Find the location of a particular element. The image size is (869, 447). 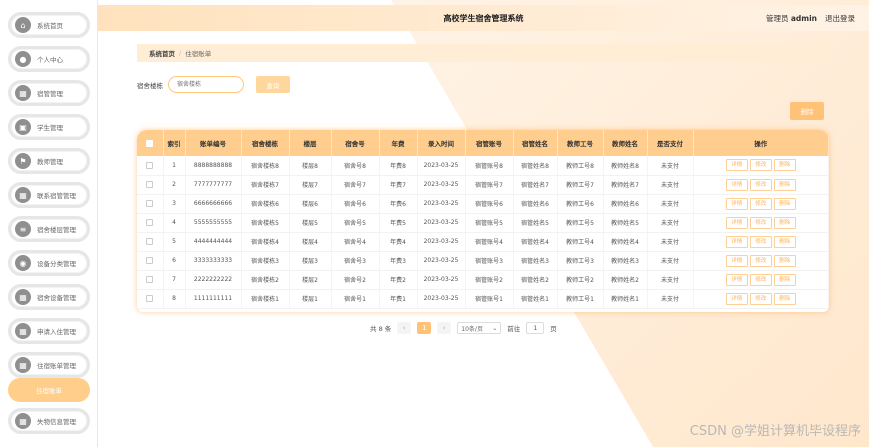

select-all-cell is located at coordinates (150, 143).